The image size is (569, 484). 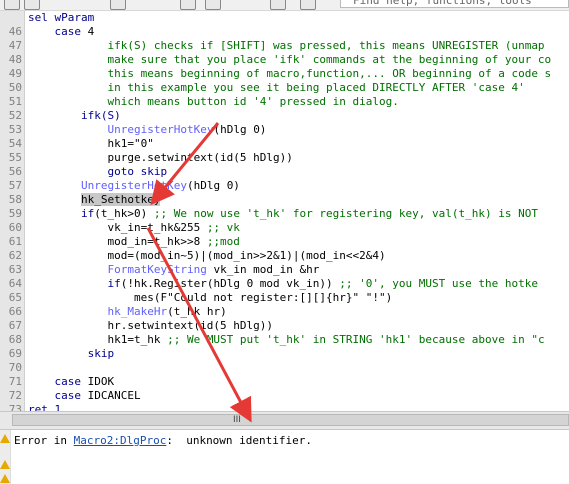 I want to click on code-token: hr.setwintext(id(5 hDlg)), so click(x=151, y=325).